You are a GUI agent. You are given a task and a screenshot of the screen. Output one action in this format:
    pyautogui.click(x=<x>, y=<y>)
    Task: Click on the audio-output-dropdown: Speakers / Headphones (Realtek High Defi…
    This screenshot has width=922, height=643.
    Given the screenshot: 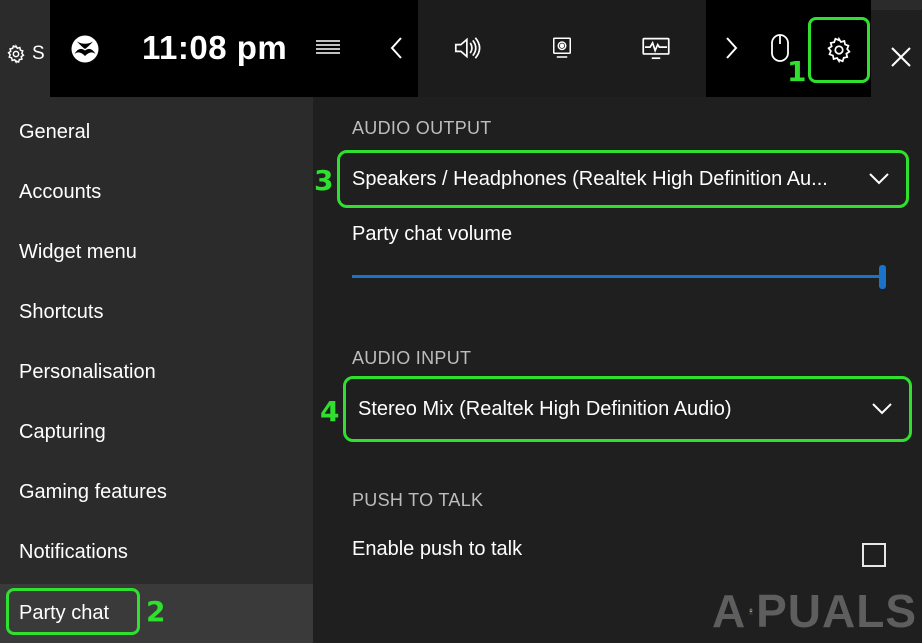 What is the action you would take?
    pyautogui.click(x=623, y=179)
    